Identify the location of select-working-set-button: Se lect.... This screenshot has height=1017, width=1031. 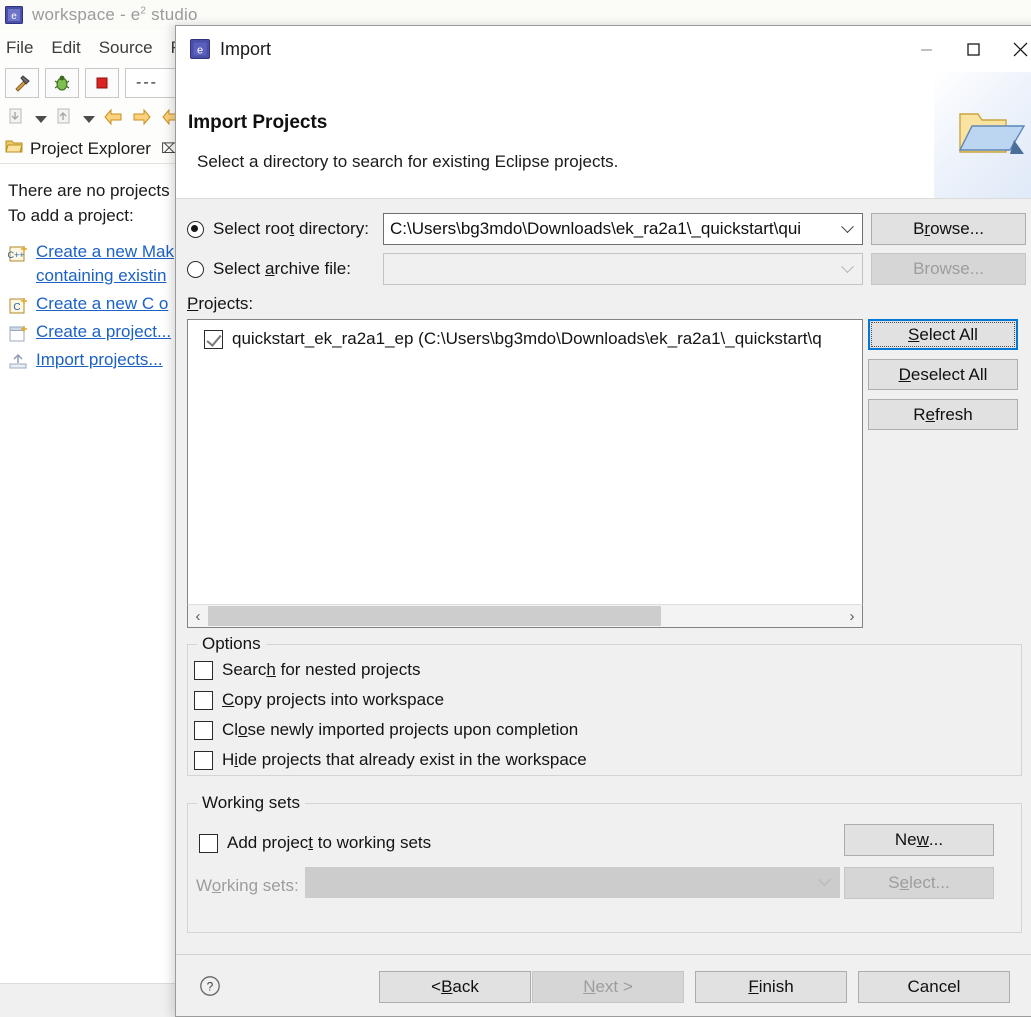
(919, 883).